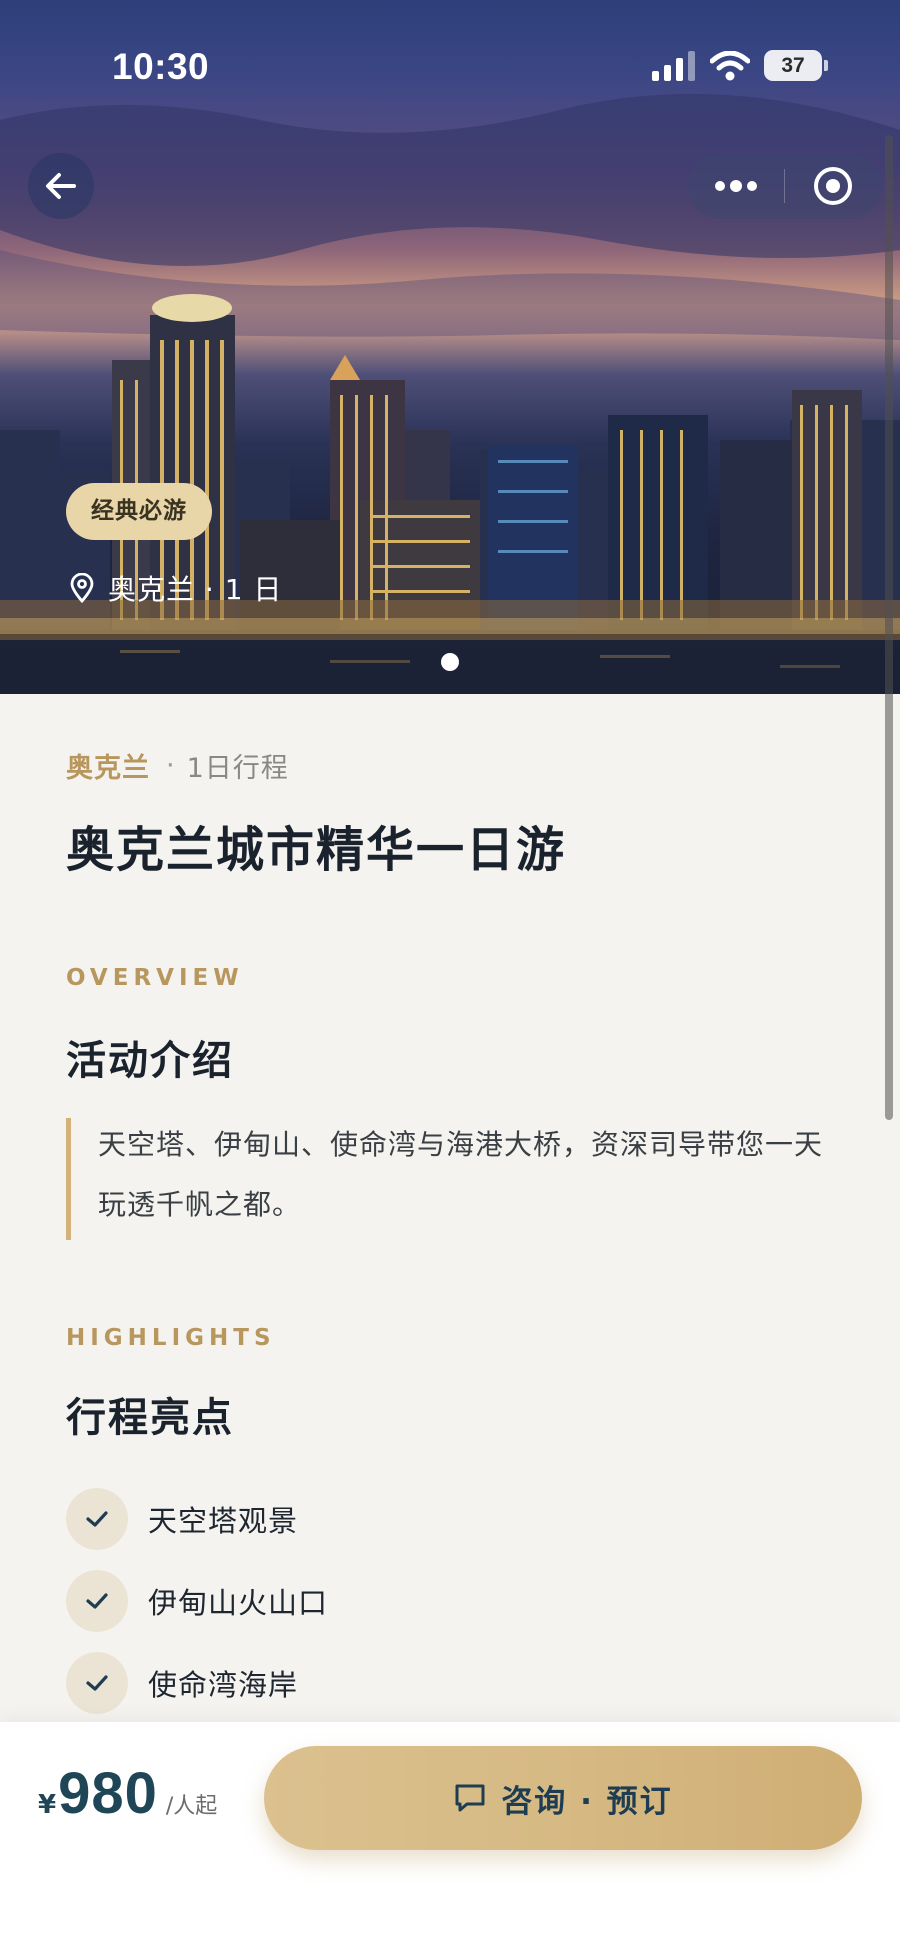  What do you see at coordinates (150, 1061) in the screenshot?
I see `overview-title: 活动介绍` at bounding box center [150, 1061].